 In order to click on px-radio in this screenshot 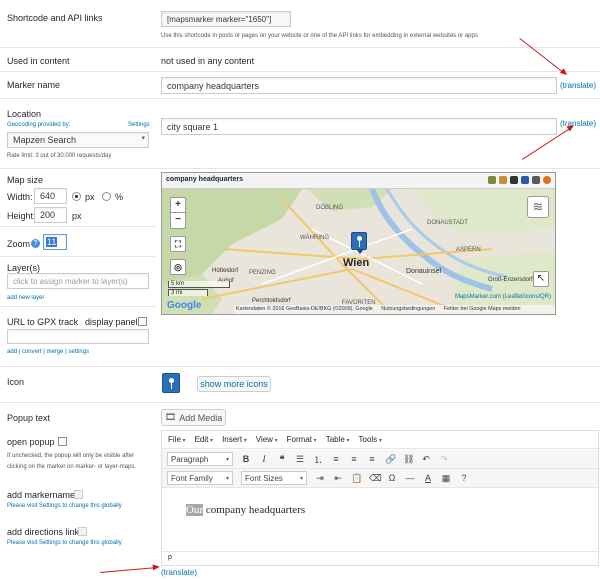, I will do `click(76, 196)`.